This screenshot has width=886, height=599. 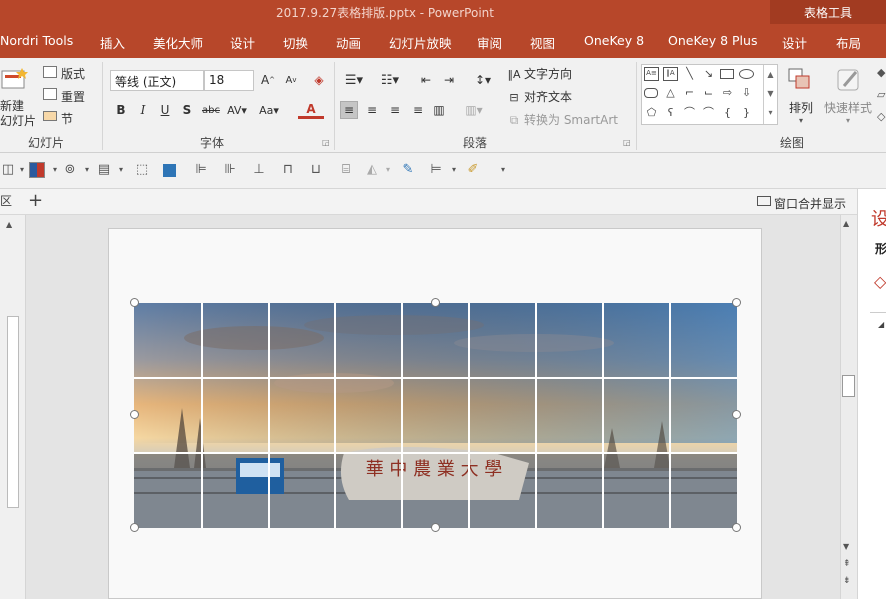 What do you see at coordinates (316, 170) in the screenshot?
I see `distribute-vertical-icon: ⊔` at bounding box center [316, 170].